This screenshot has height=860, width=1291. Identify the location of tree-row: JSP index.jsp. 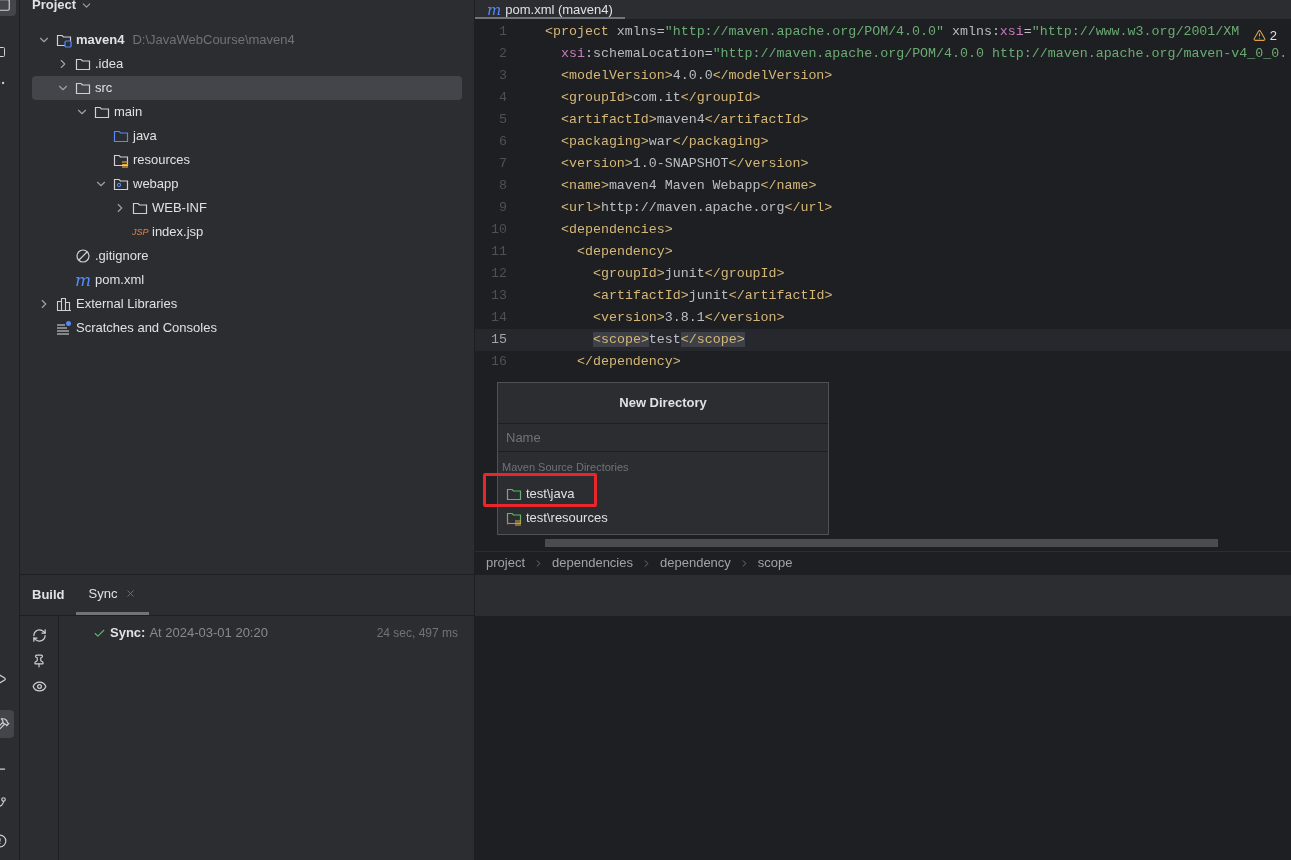
(247, 232).